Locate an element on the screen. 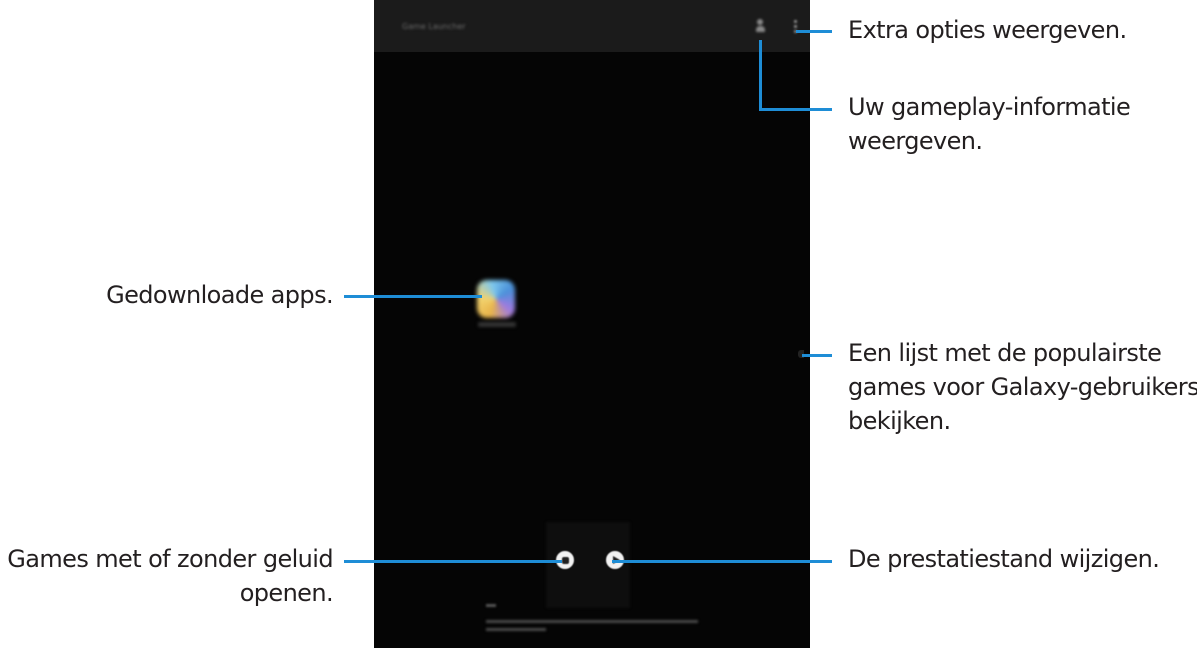 The height and width of the screenshot is (648, 1197). leader-line-gameplay-vertical is located at coordinates (760, 75).